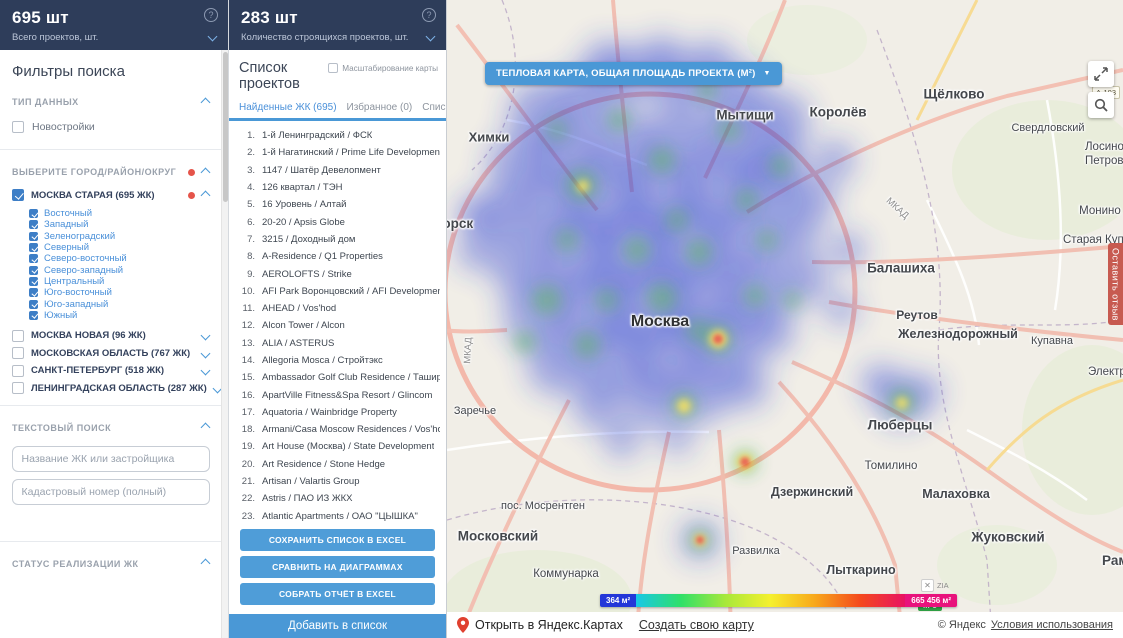 The width and height of the screenshot is (1123, 638). I want to click on project-row: 9. AEROLOFTS / Strike, so click(337, 273).